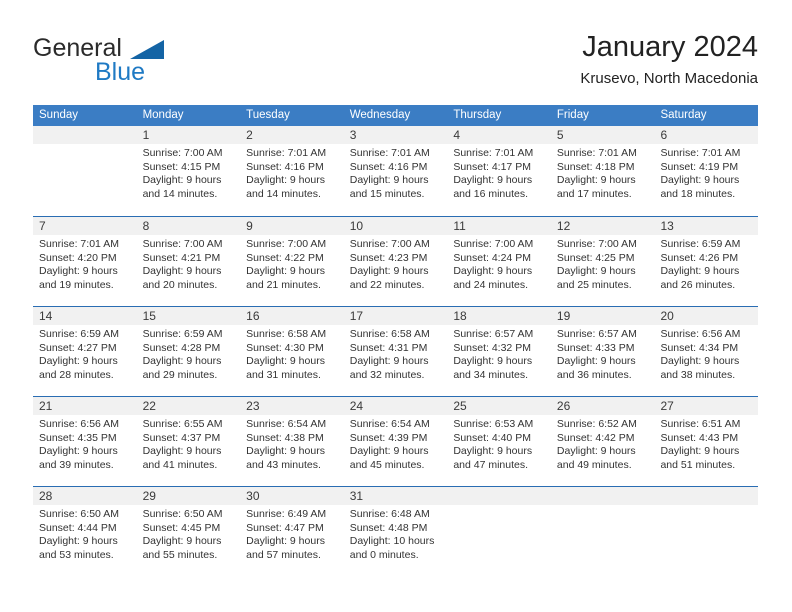 The height and width of the screenshot is (612, 792). What do you see at coordinates (572, 115) in the screenshot?
I see `weekday-header-friday: Friday` at bounding box center [572, 115].